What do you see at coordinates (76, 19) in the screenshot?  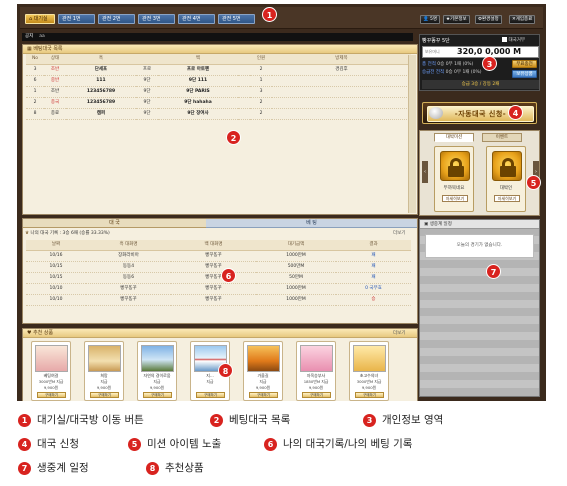 I see `tab-watch-1: 관전 1번` at bounding box center [76, 19].